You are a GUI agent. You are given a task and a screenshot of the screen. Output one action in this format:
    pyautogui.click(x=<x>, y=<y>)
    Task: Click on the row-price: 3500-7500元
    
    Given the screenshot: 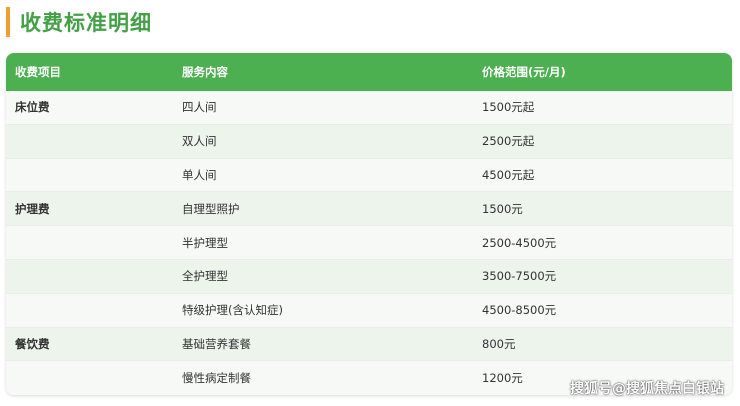 What is the action you would take?
    pyautogui.click(x=519, y=276)
    